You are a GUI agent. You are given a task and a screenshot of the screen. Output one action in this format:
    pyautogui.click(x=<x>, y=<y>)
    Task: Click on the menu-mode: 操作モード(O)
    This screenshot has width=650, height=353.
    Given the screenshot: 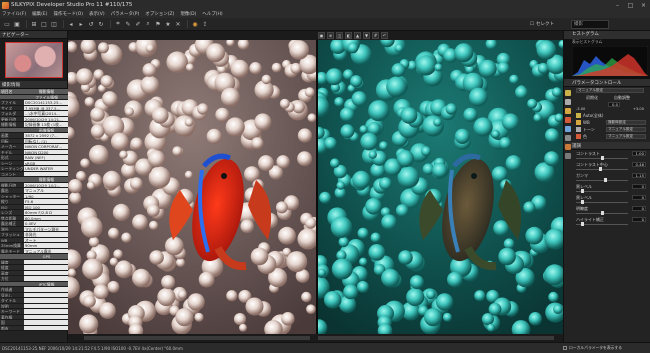 What is the action you would take?
    pyautogui.click(x=68, y=14)
    